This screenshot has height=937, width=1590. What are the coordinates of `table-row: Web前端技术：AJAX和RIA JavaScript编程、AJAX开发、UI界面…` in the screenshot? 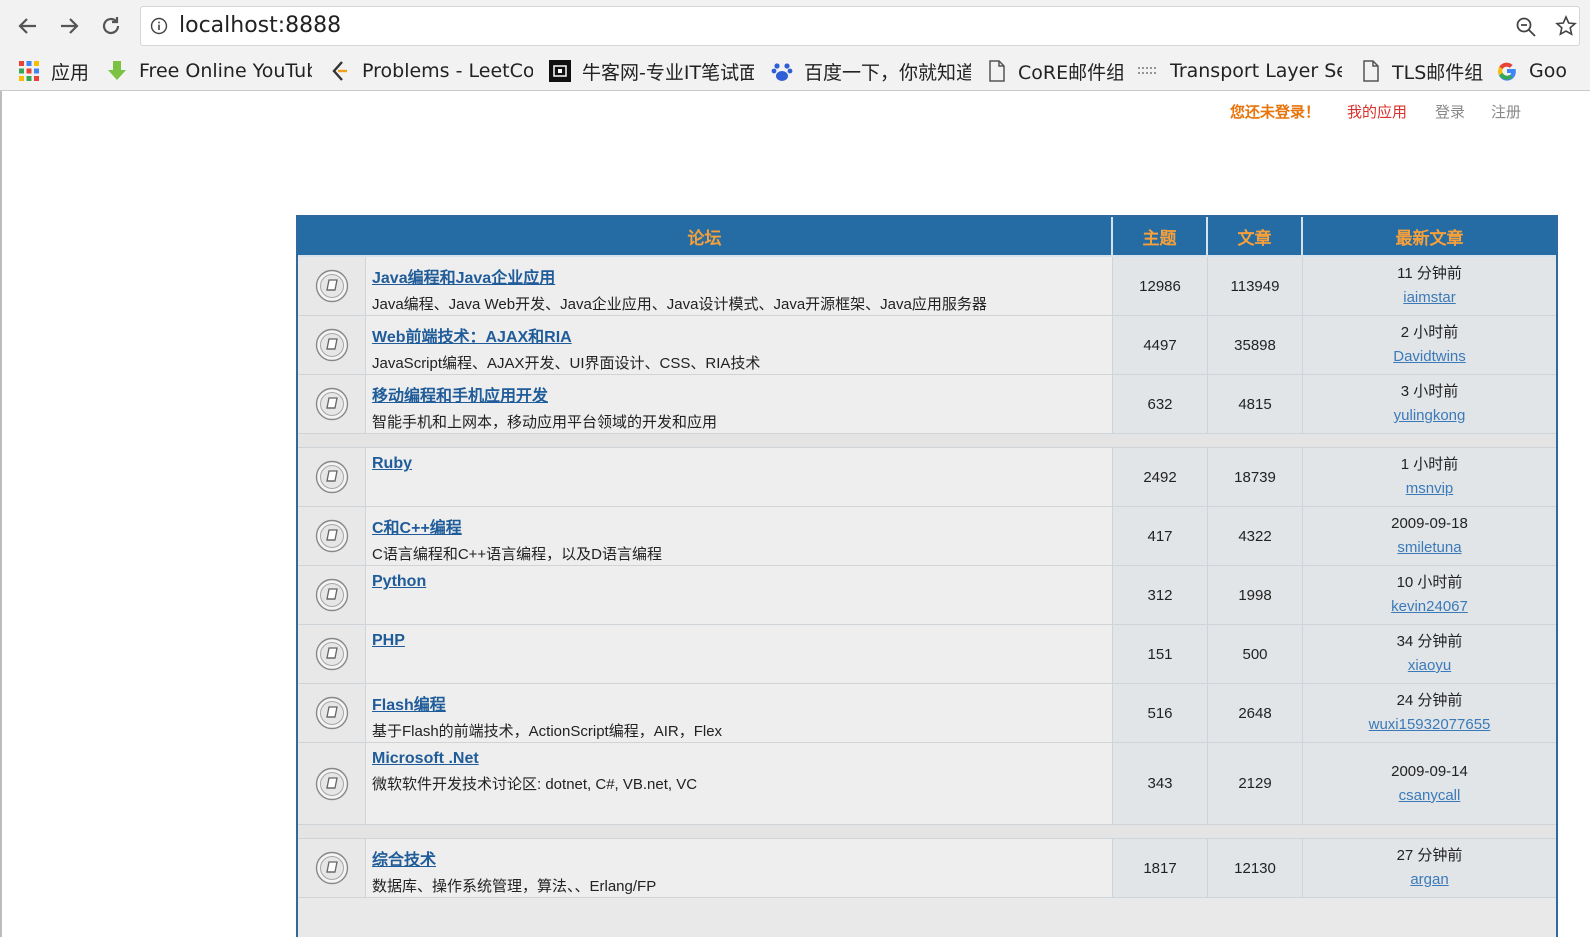 It's located at (927, 345).